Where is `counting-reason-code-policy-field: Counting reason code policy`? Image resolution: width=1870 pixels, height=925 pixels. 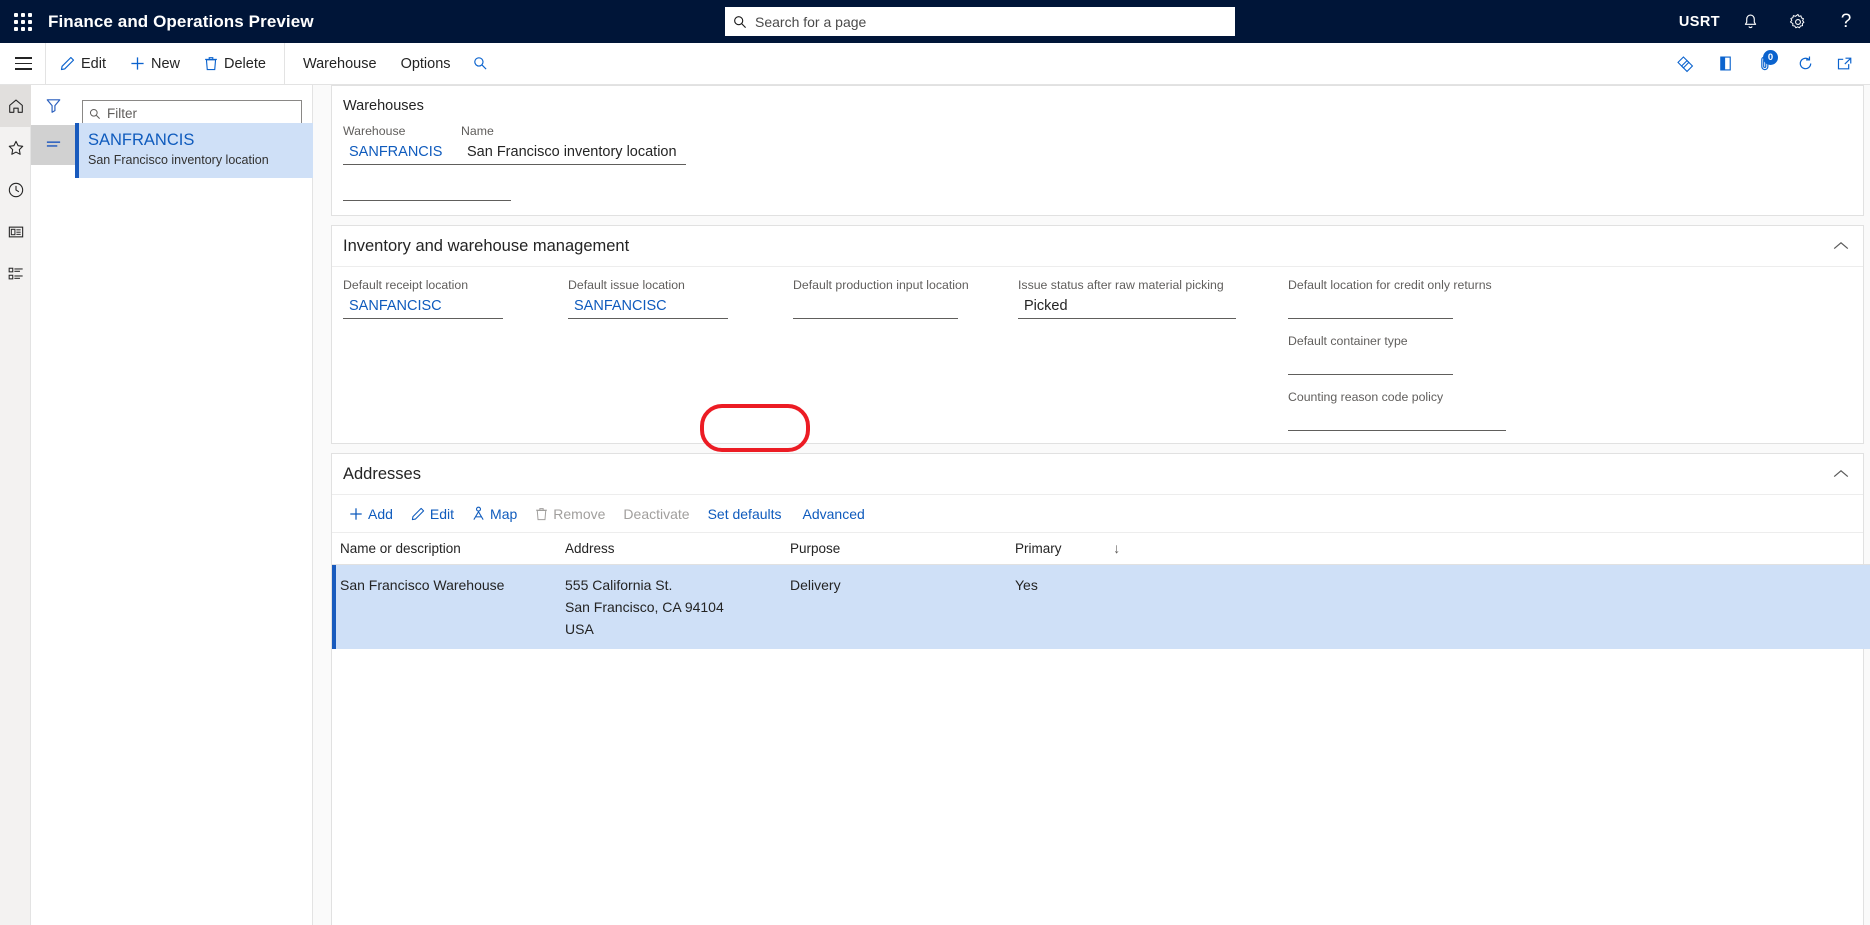 counting-reason-code-policy-field: Counting reason code policy is located at coordinates (1418, 410).